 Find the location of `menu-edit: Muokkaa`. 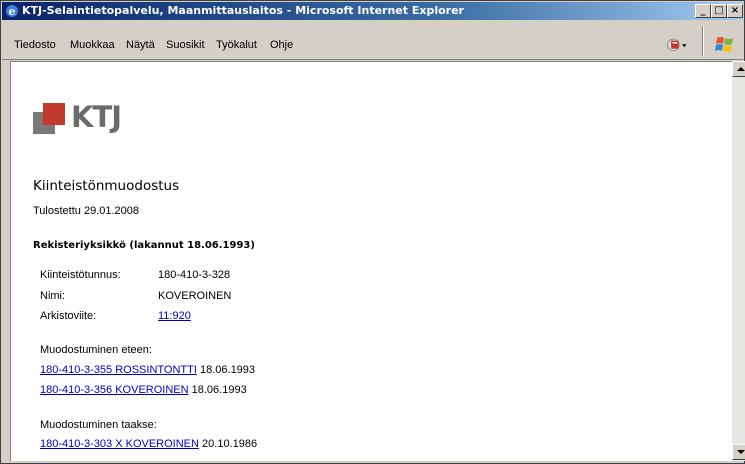

menu-edit: Muokkaa is located at coordinates (92, 45).